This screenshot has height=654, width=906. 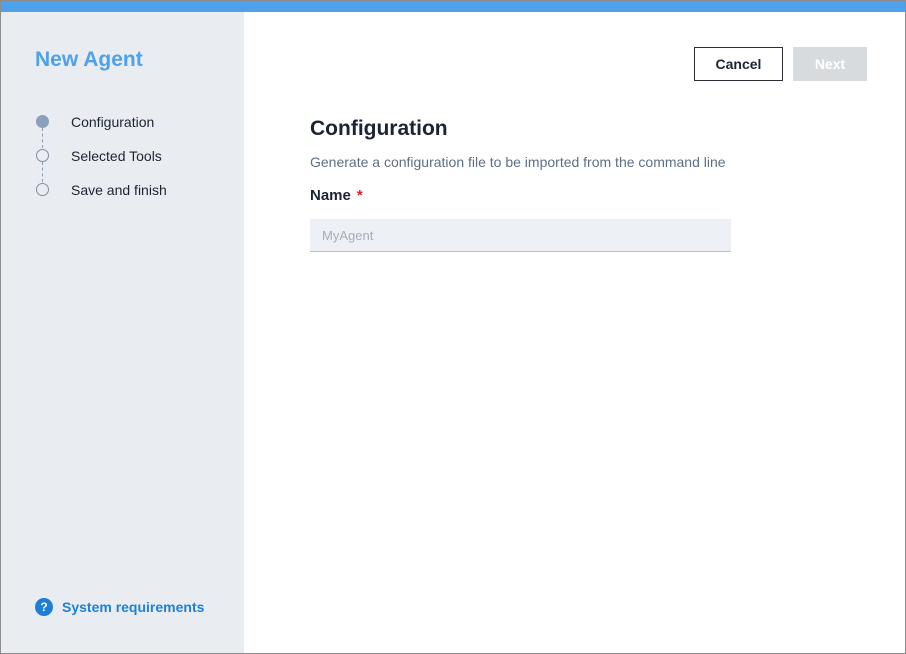 What do you see at coordinates (133, 607) in the screenshot?
I see `system-requirements-label: System requirements` at bounding box center [133, 607].